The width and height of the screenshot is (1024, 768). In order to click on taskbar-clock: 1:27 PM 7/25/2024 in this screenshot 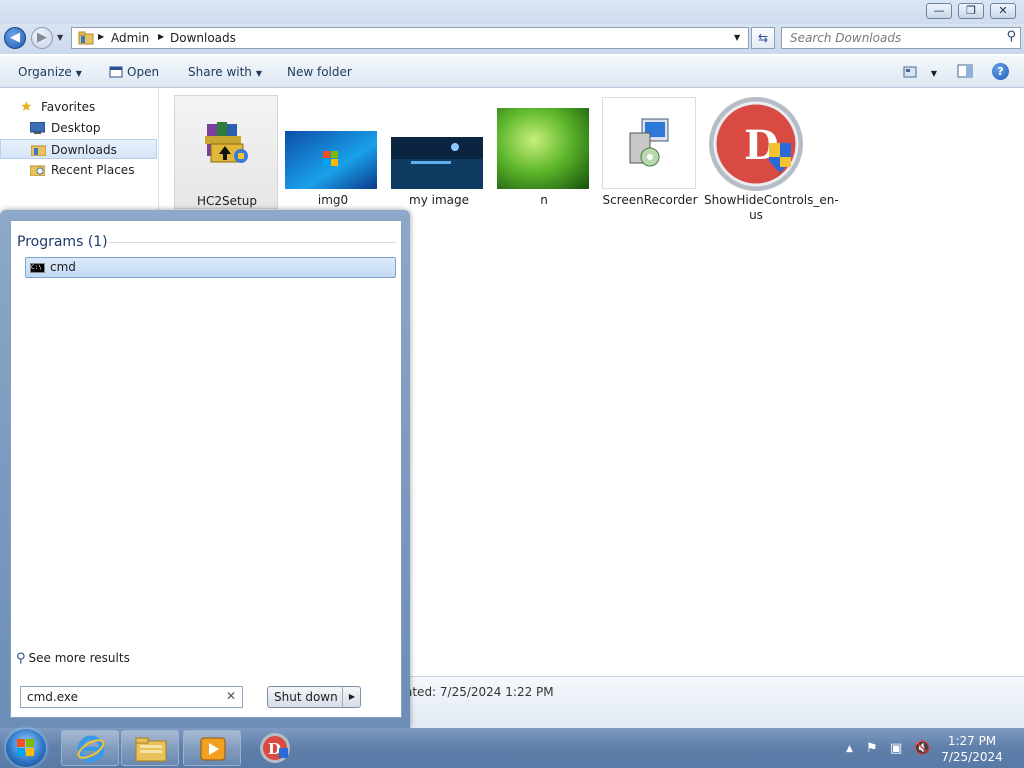, I will do `click(972, 749)`.